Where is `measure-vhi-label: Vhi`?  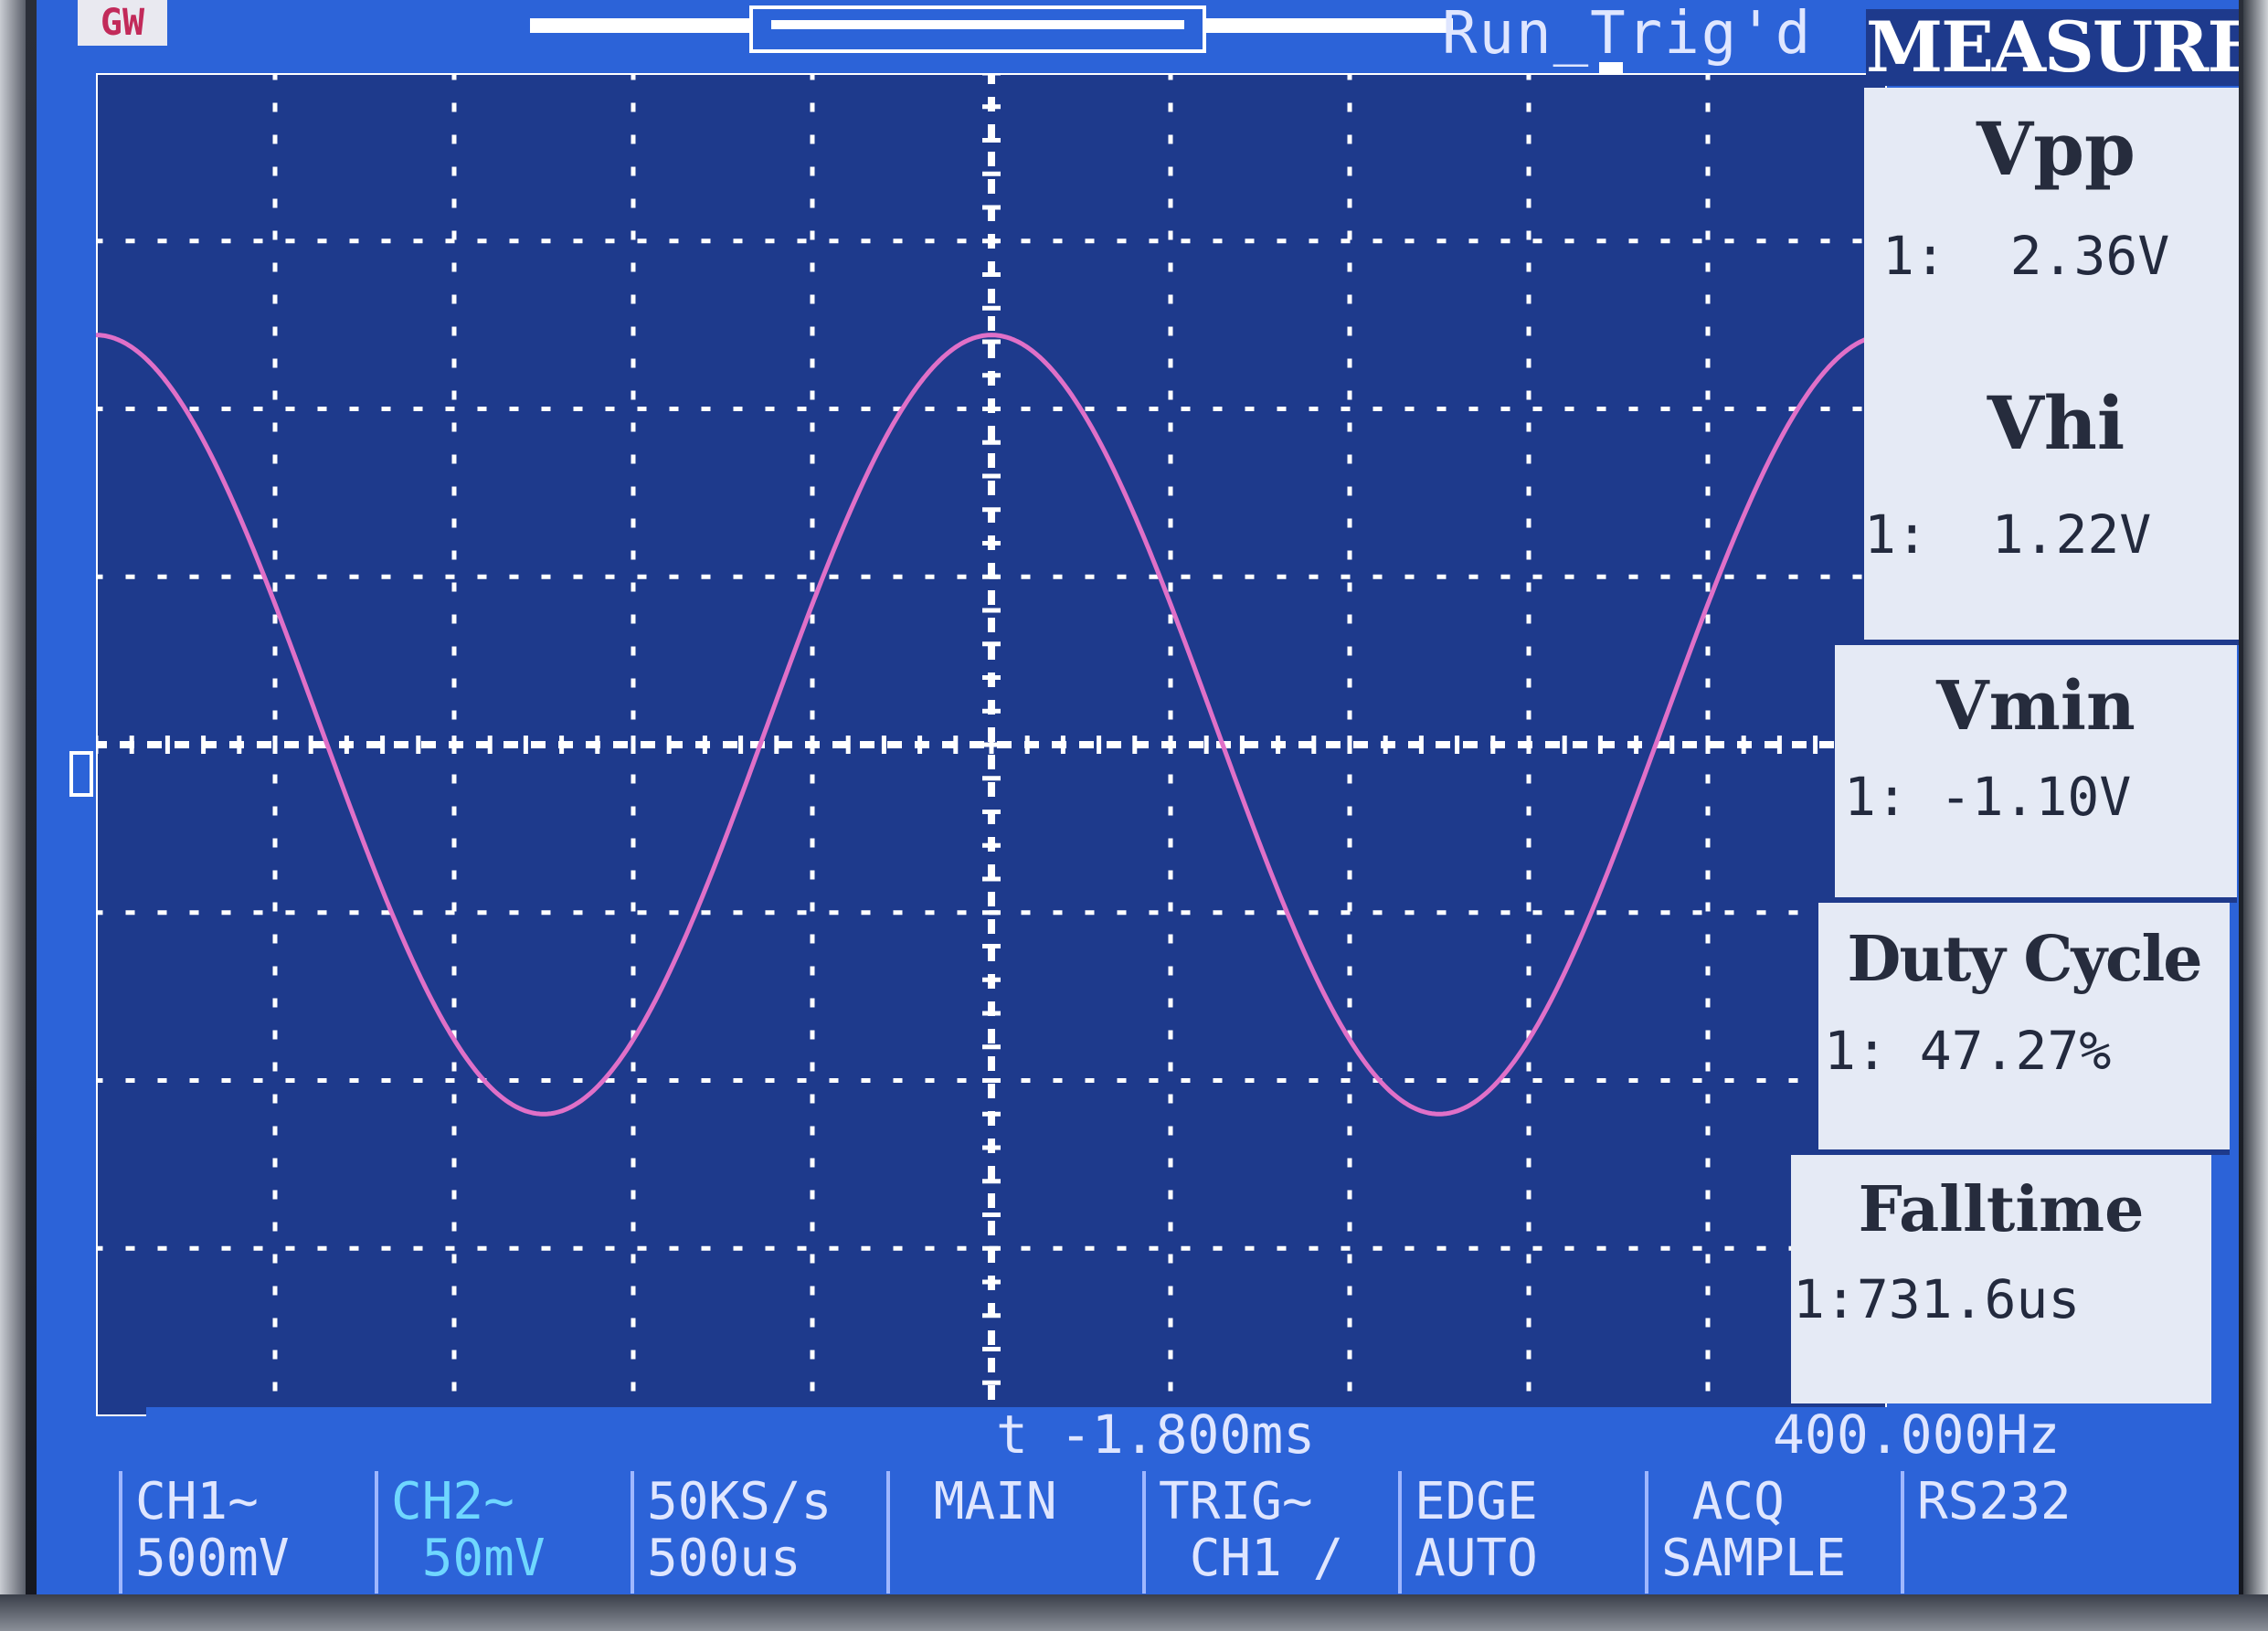 measure-vhi-label: Vhi is located at coordinates (2056, 423).